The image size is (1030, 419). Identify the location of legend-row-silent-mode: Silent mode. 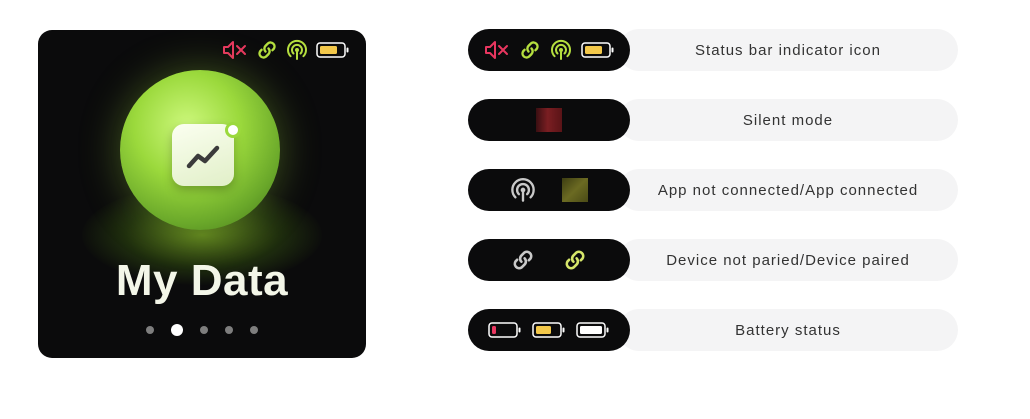
(713, 120).